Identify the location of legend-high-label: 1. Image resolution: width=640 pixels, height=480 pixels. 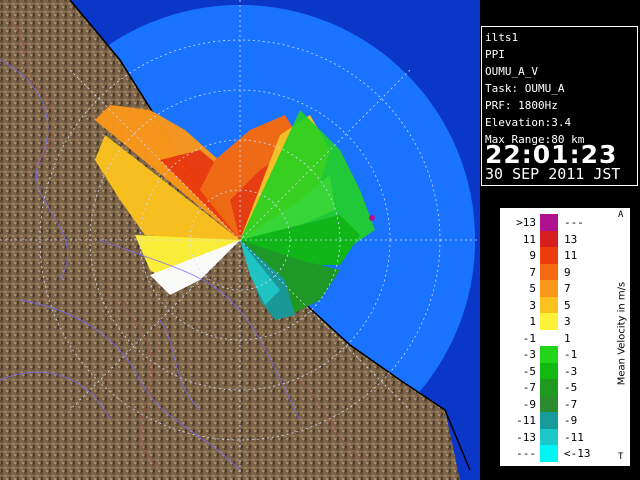
(567, 338).